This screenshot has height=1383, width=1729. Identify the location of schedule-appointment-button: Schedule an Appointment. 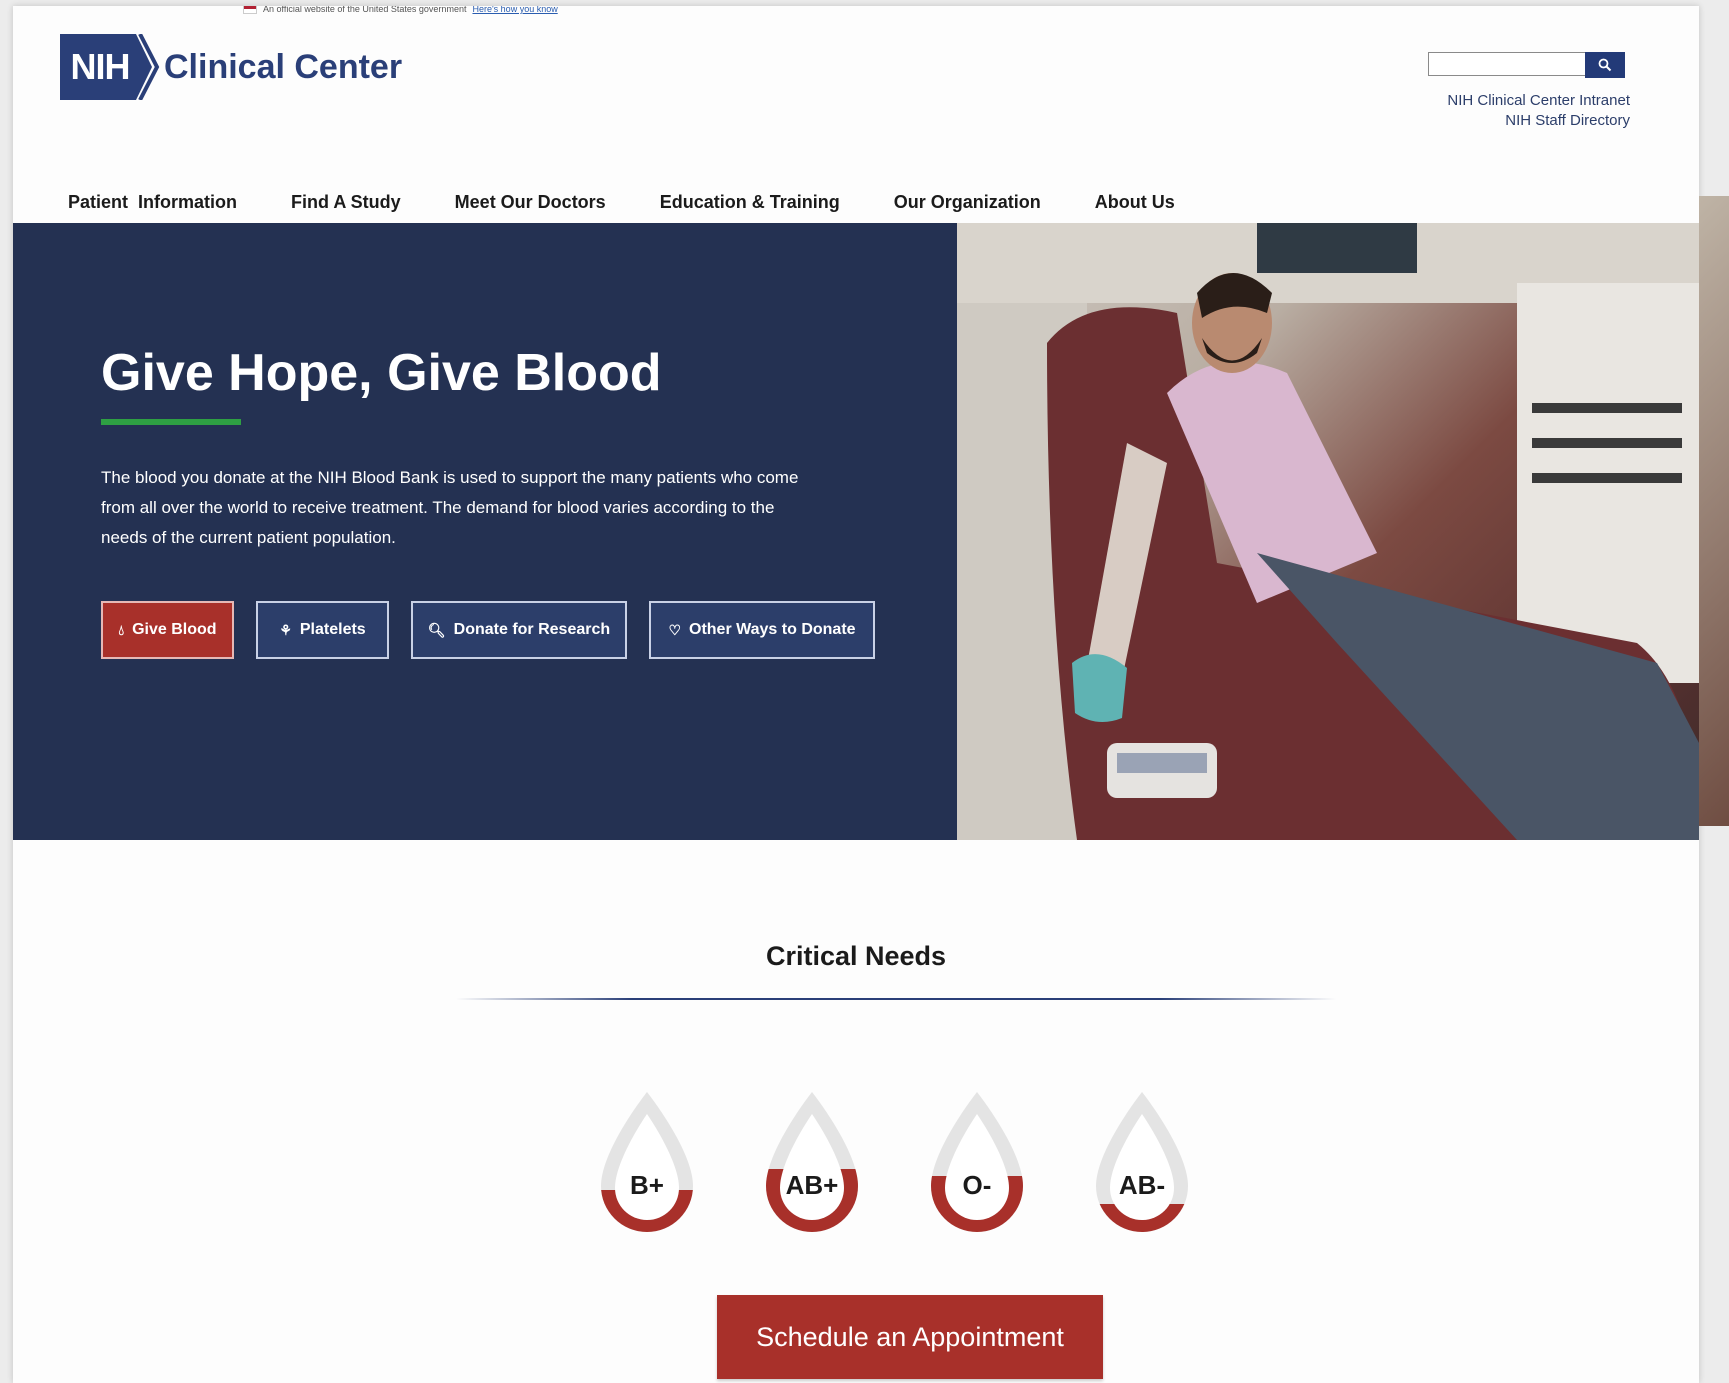
(910, 1337).